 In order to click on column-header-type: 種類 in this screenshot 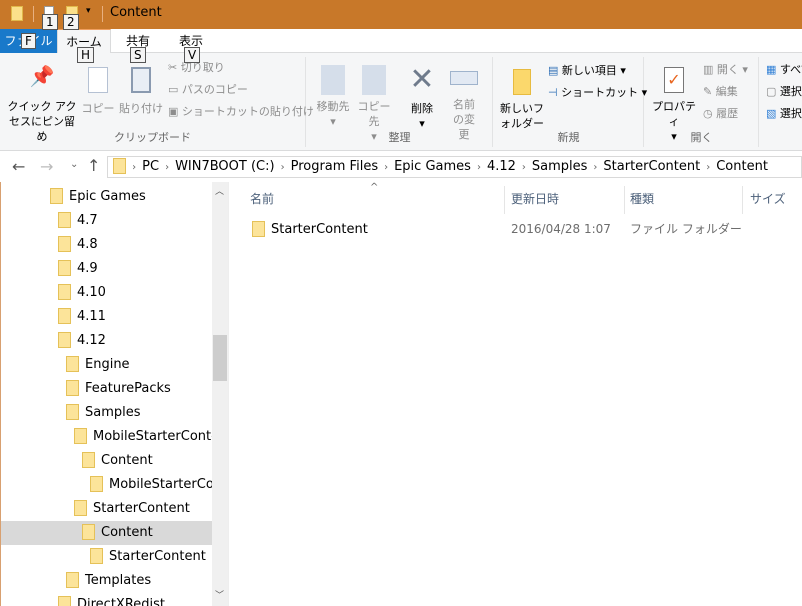, I will do `click(642, 202)`.